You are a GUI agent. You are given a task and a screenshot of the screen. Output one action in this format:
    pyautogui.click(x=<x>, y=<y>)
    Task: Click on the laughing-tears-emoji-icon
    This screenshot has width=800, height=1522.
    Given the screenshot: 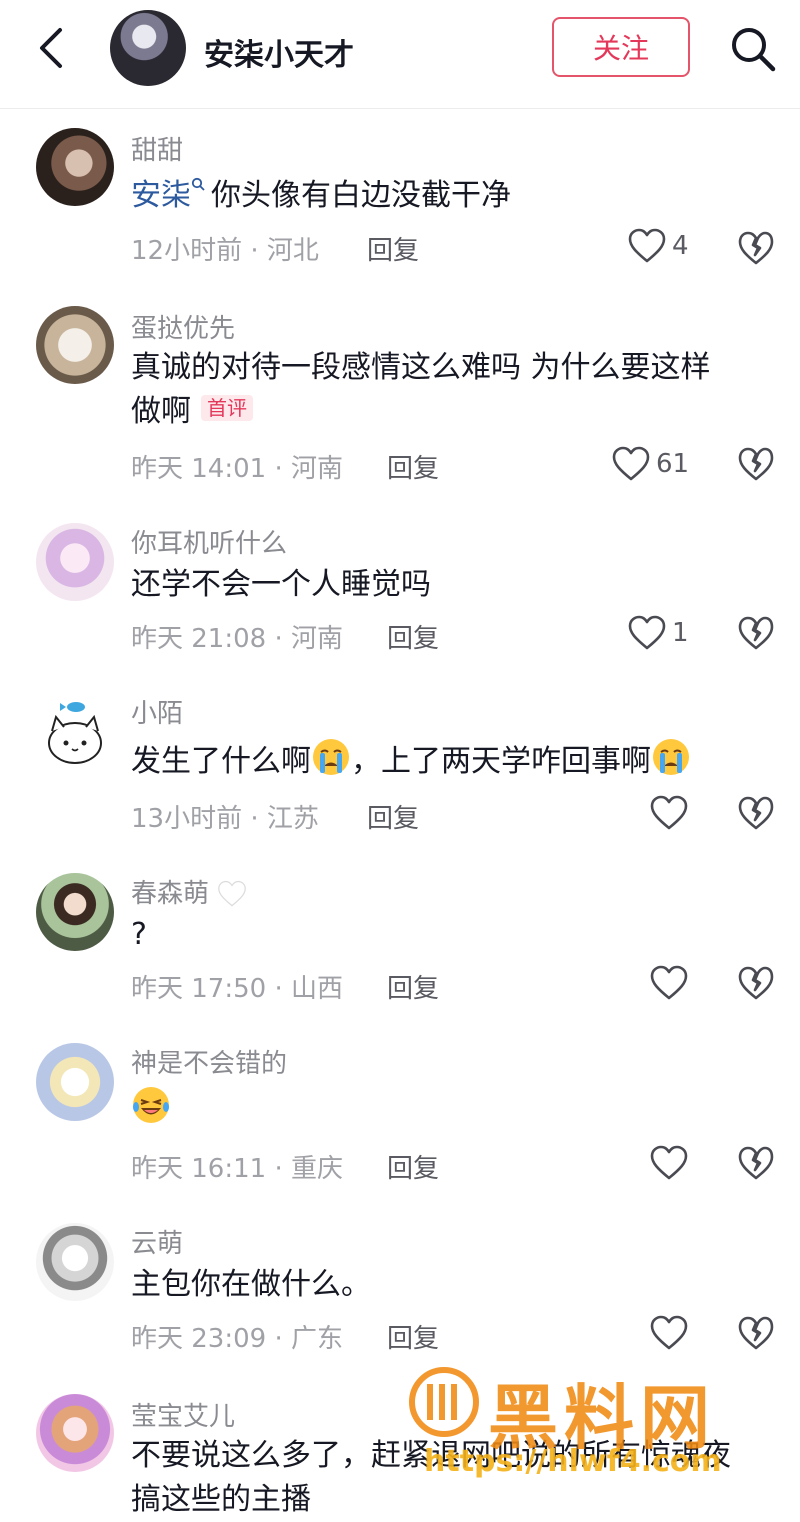 What is the action you would take?
    pyautogui.click(x=151, y=1105)
    